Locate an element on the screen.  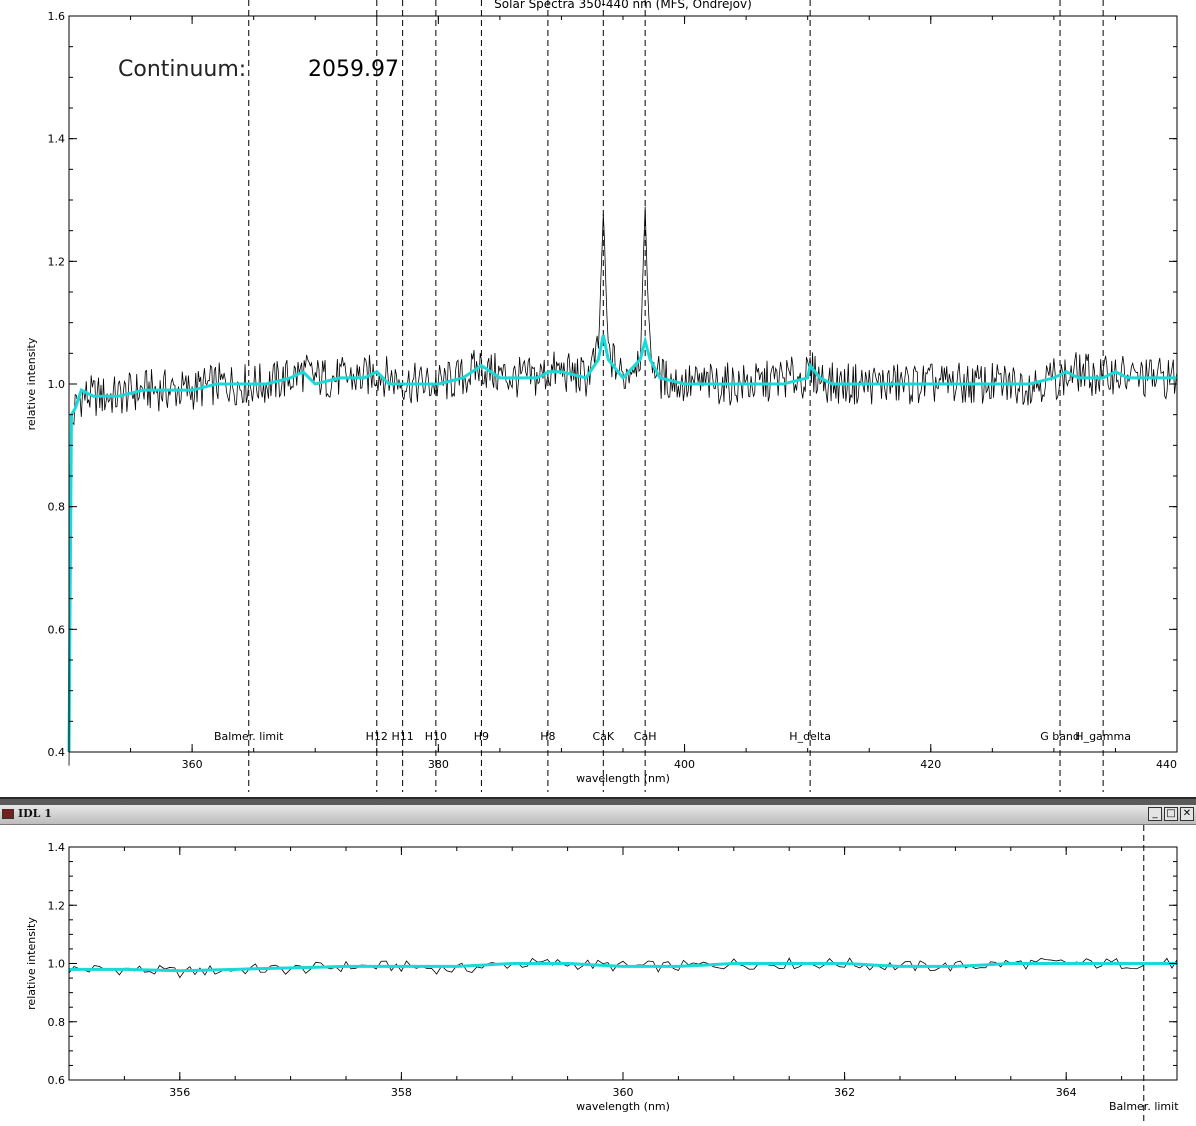
idl-window-titlebar: IDL 1 _ □ ✕ is located at coordinates (598, 815).